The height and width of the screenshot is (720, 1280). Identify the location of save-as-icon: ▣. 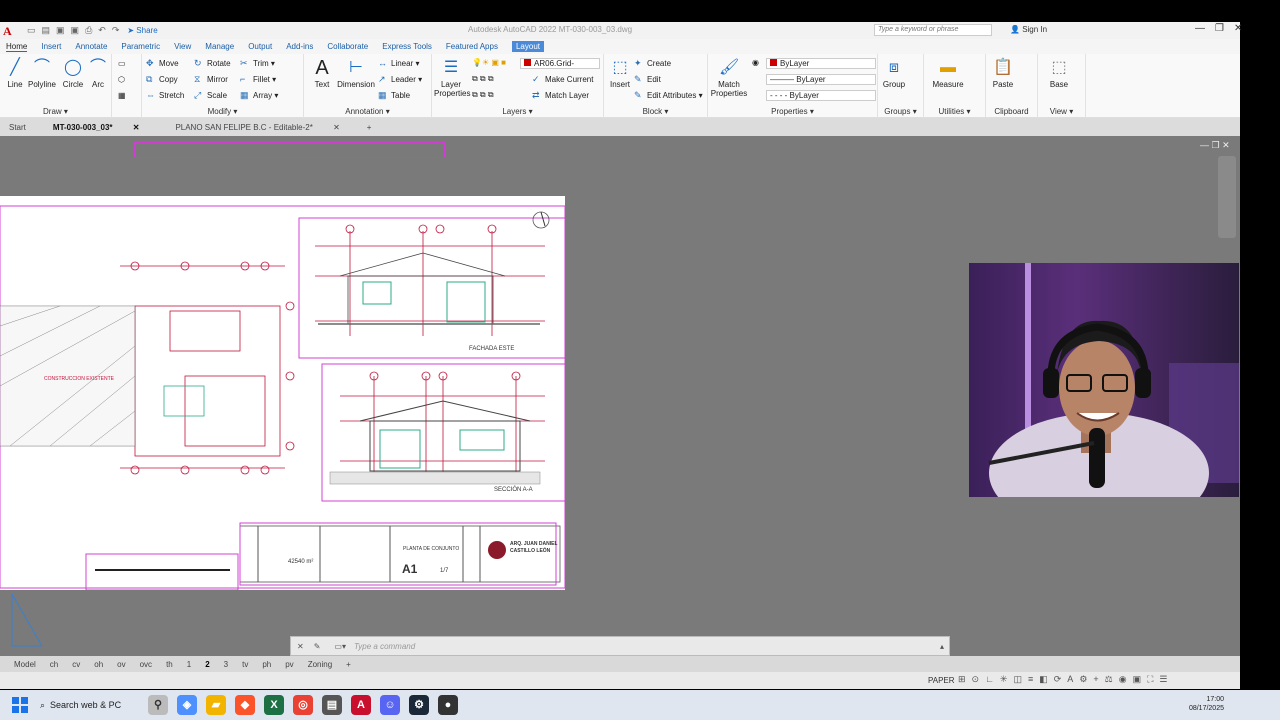
(75, 30).